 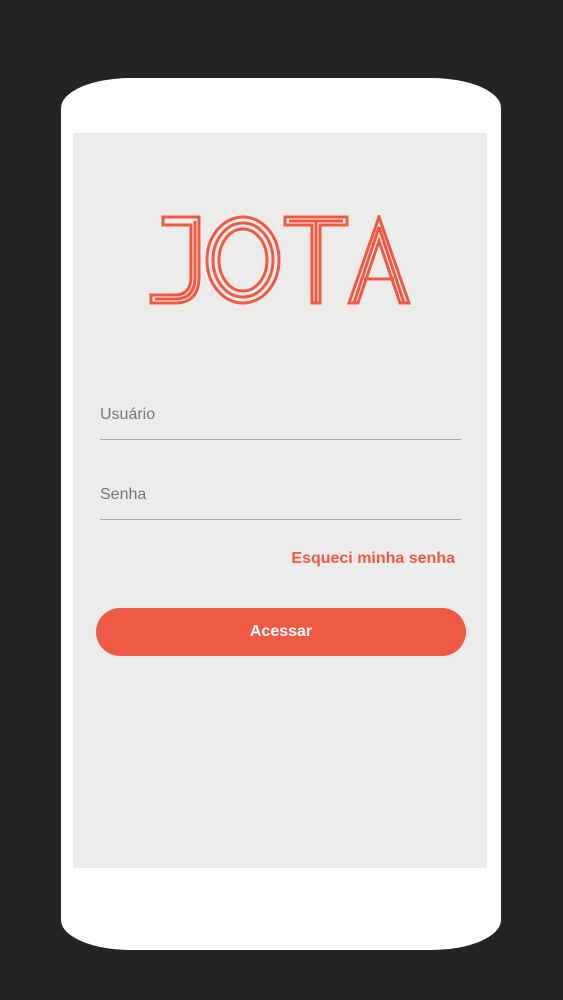 I want to click on username-input, so click(x=280, y=415).